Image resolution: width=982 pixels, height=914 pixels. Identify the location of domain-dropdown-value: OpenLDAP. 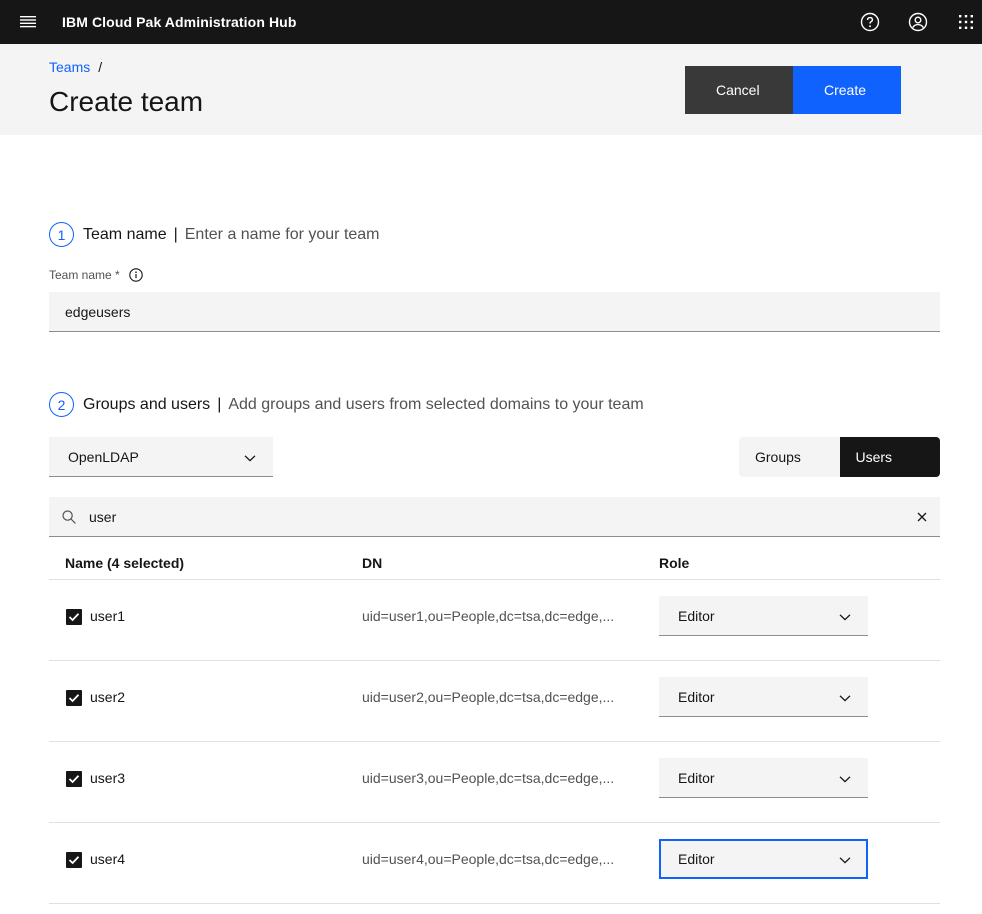
(103, 457).